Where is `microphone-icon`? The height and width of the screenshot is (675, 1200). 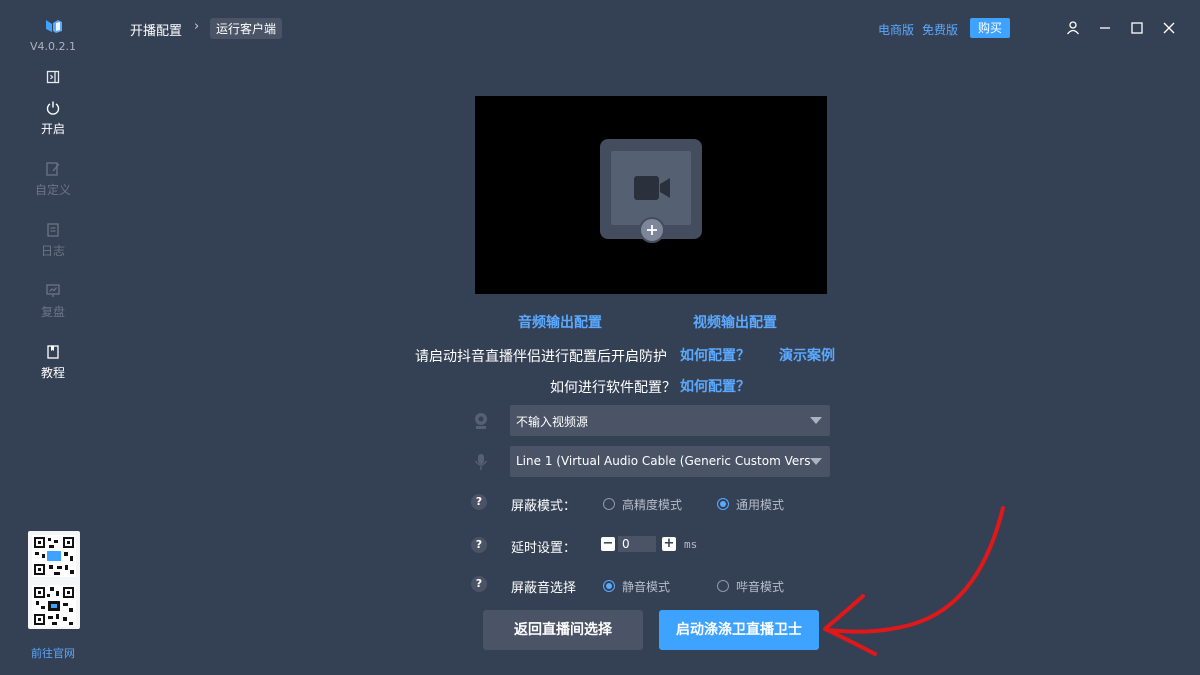
microphone-icon is located at coordinates (481, 462).